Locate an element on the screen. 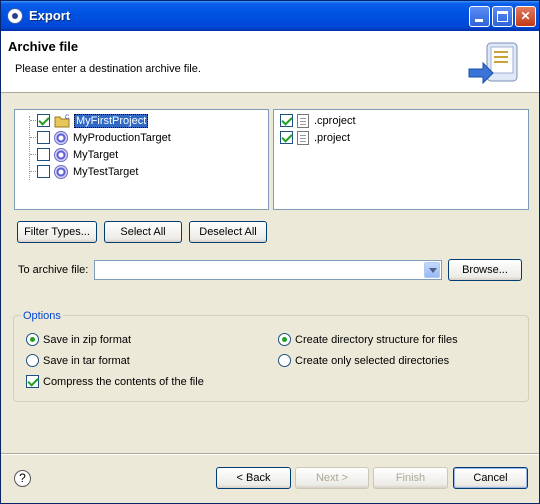 This screenshot has width=540, height=504. file-list: .cproject .project is located at coordinates (401, 159).